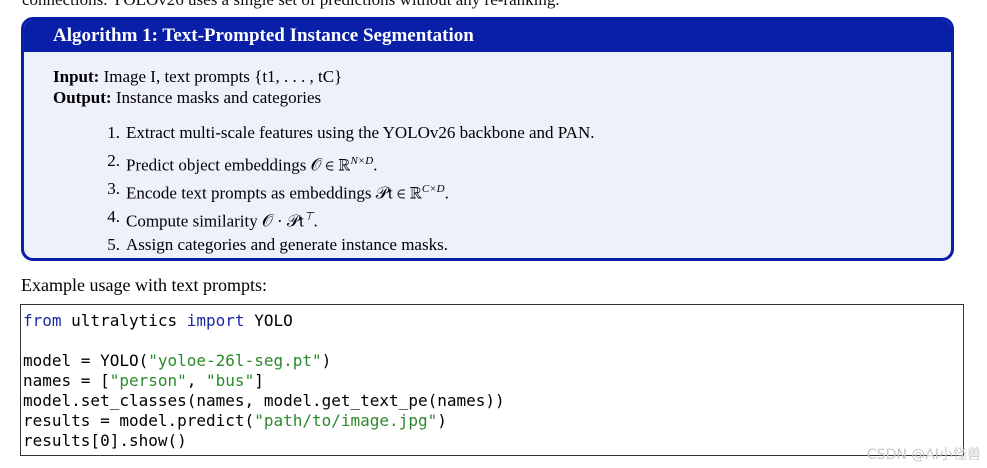 The height and width of the screenshot is (468, 987). What do you see at coordinates (433, 189) in the screenshot?
I see `step-superscript: C×D` at bounding box center [433, 189].